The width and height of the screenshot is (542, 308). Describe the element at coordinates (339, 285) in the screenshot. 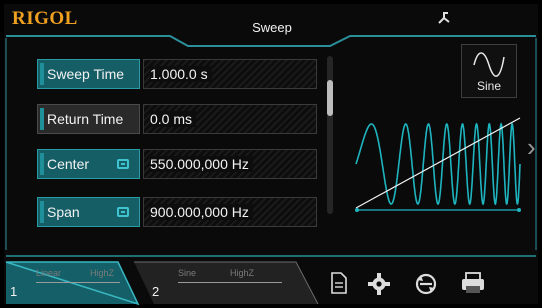

I see `document-icon` at that location.